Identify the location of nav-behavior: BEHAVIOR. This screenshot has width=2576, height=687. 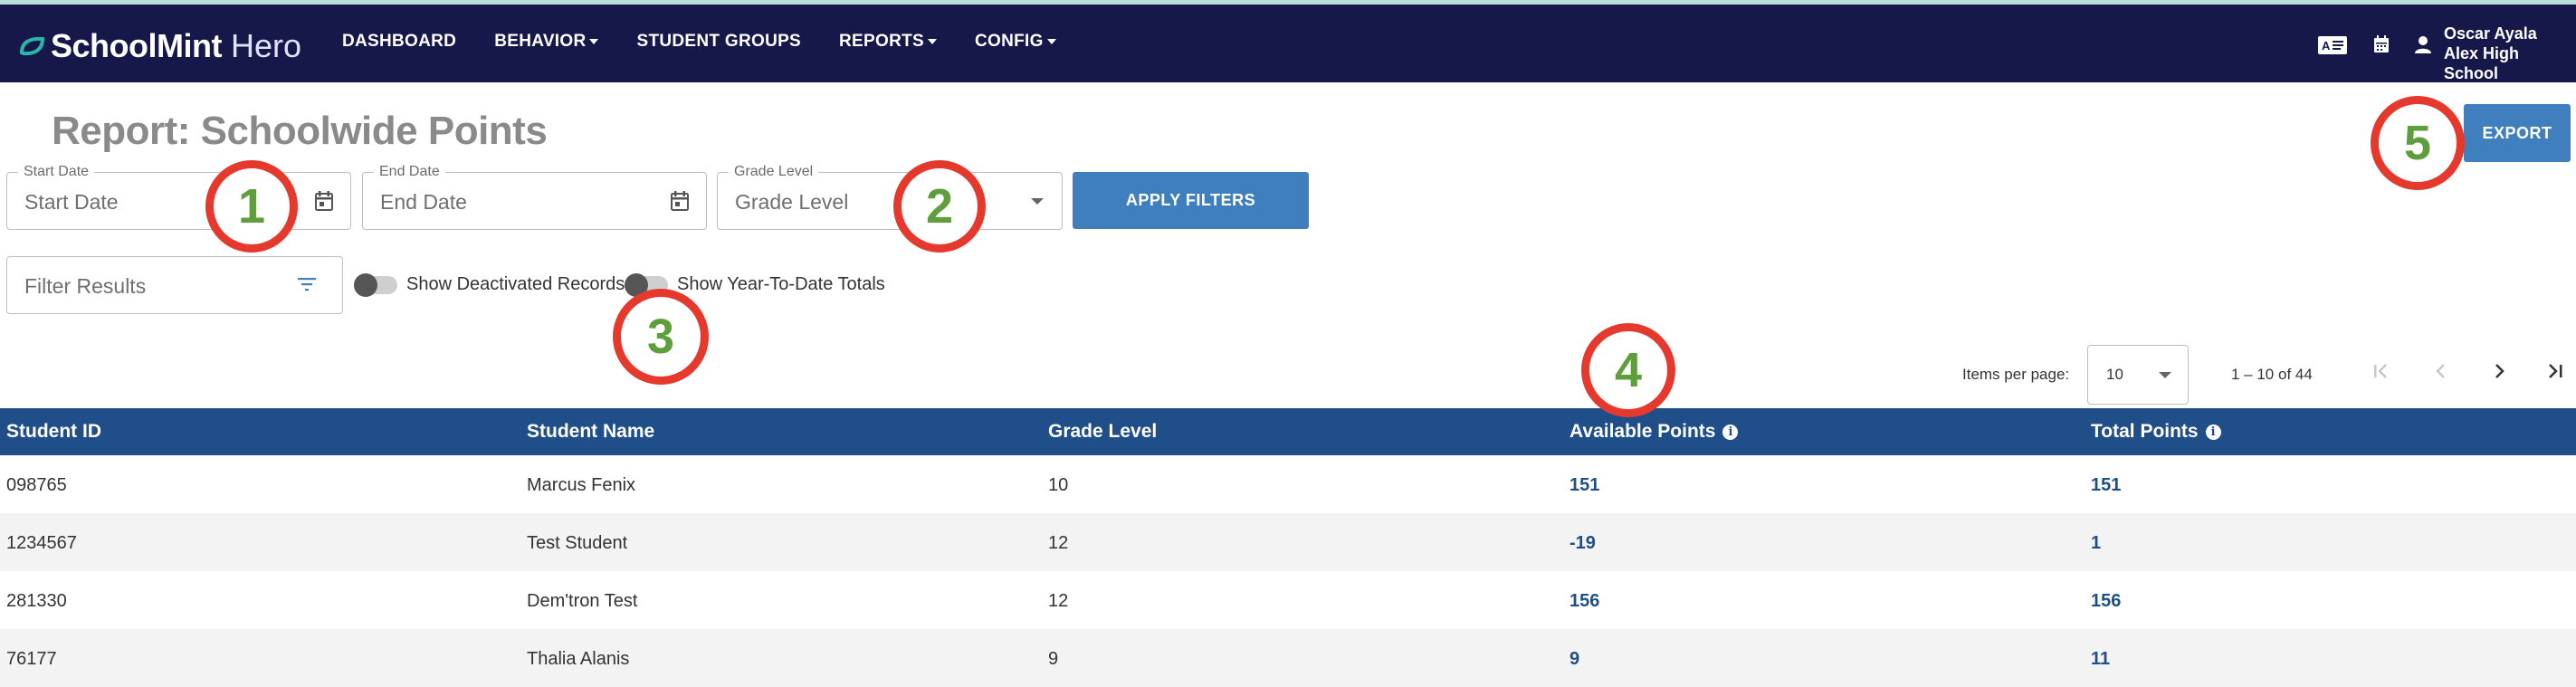
(546, 42).